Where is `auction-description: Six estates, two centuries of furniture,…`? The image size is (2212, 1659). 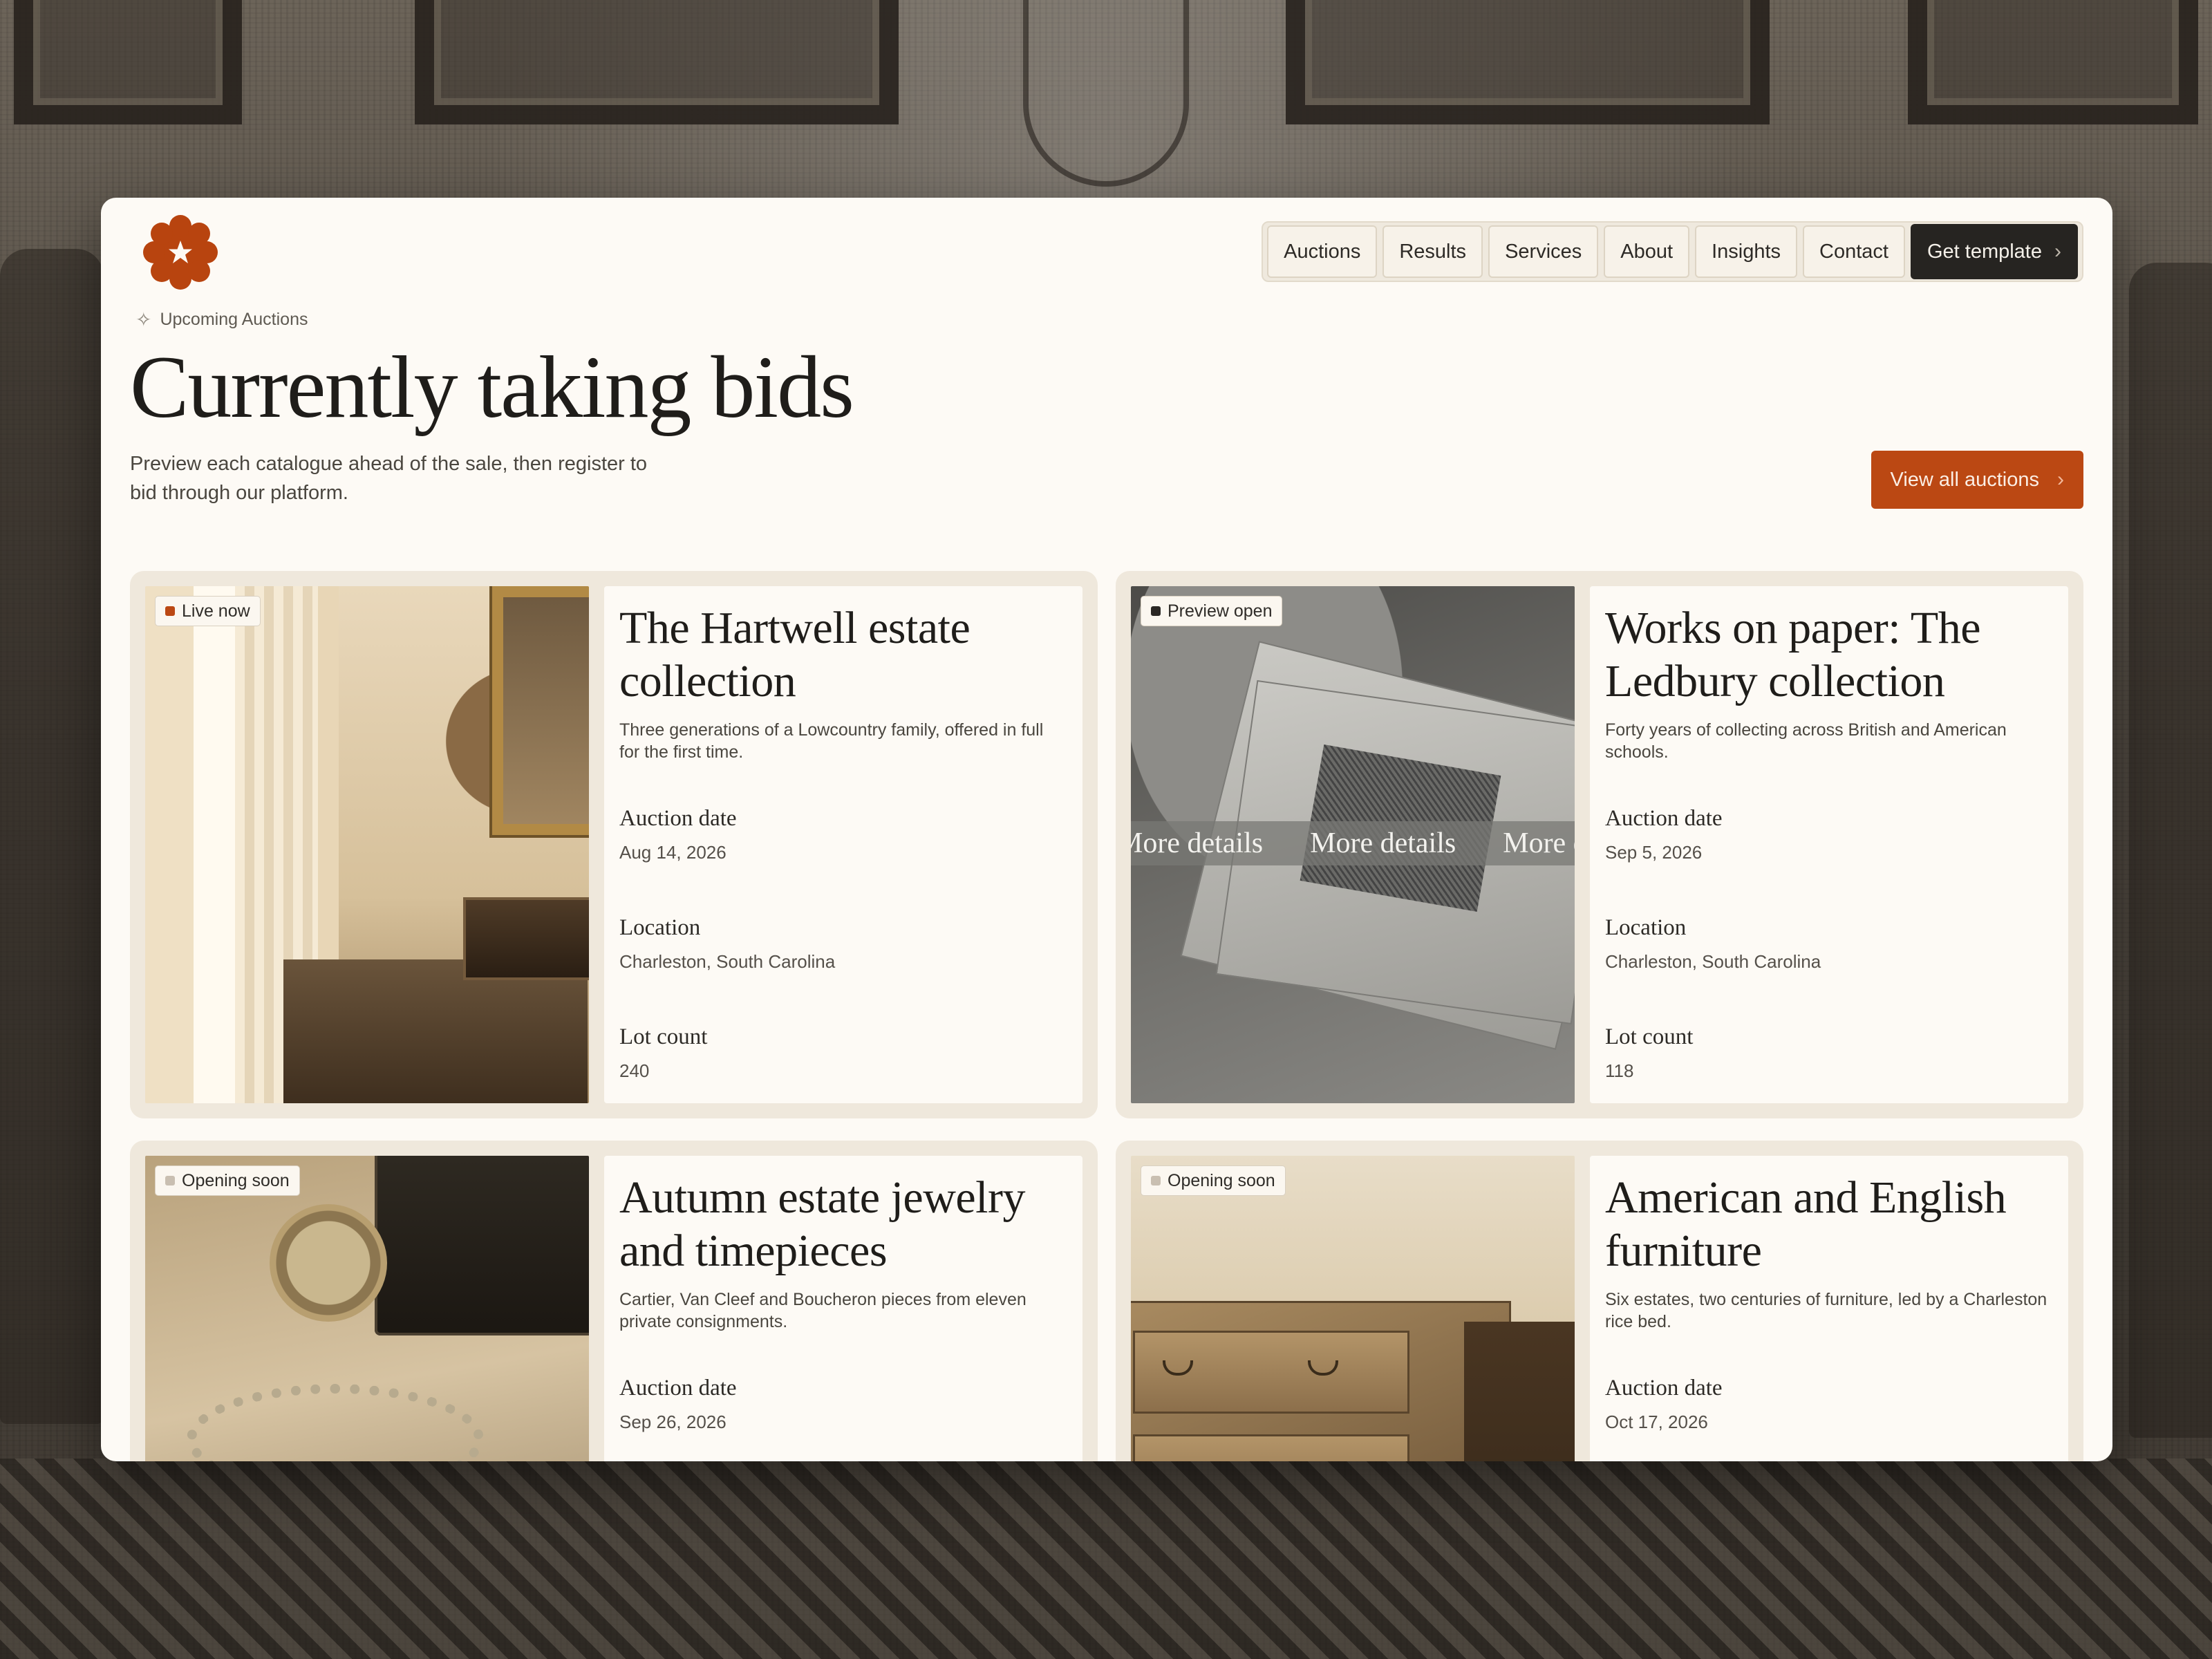 auction-description: Six estates, two centuries of furniture,… is located at coordinates (1826, 1310).